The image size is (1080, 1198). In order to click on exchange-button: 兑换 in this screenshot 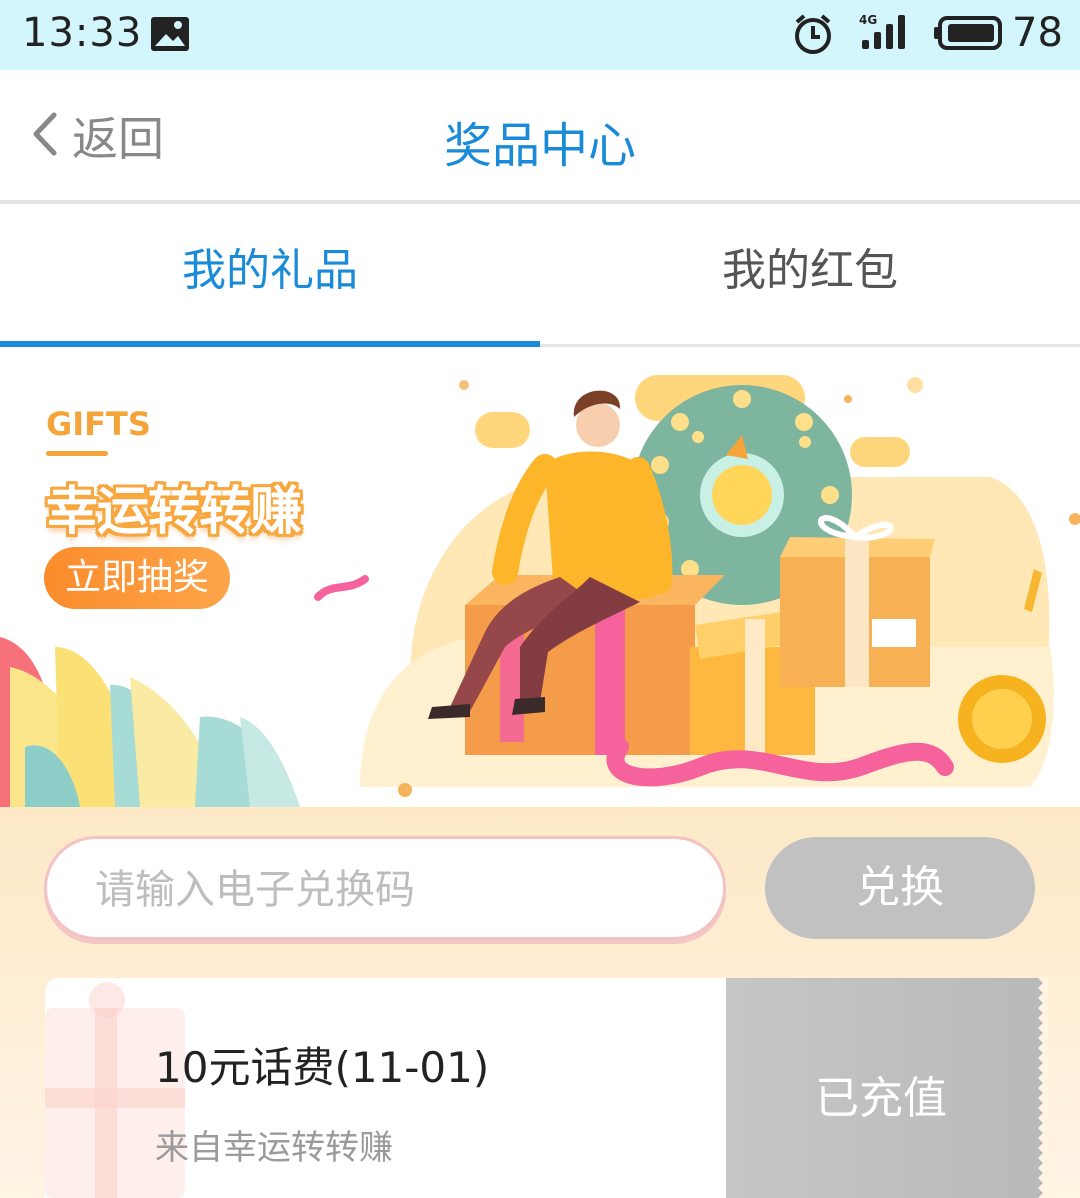, I will do `click(900, 888)`.